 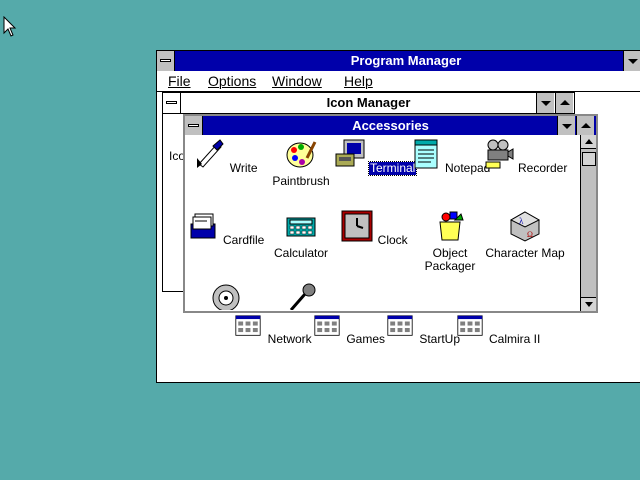 I want to click on menu-window: Window, so click(x=297, y=81).